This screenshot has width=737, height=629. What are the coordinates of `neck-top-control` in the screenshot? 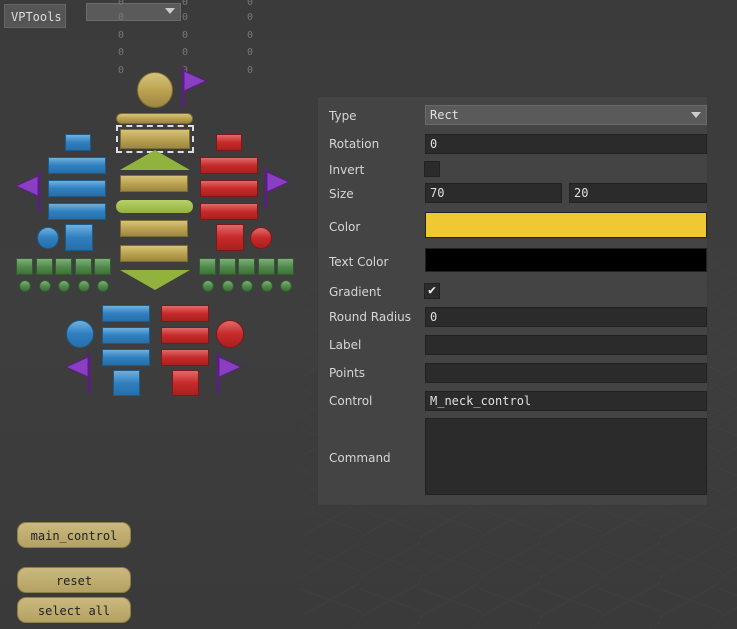 It's located at (154, 118).